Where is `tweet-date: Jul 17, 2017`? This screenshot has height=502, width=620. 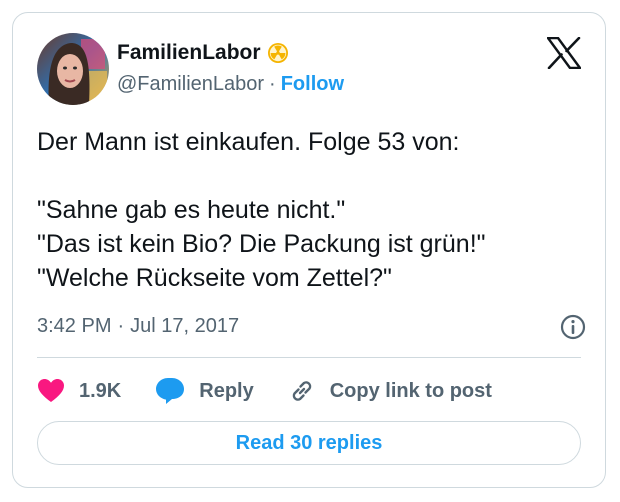 tweet-date: Jul 17, 2017 is located at coordinates (185, 326).